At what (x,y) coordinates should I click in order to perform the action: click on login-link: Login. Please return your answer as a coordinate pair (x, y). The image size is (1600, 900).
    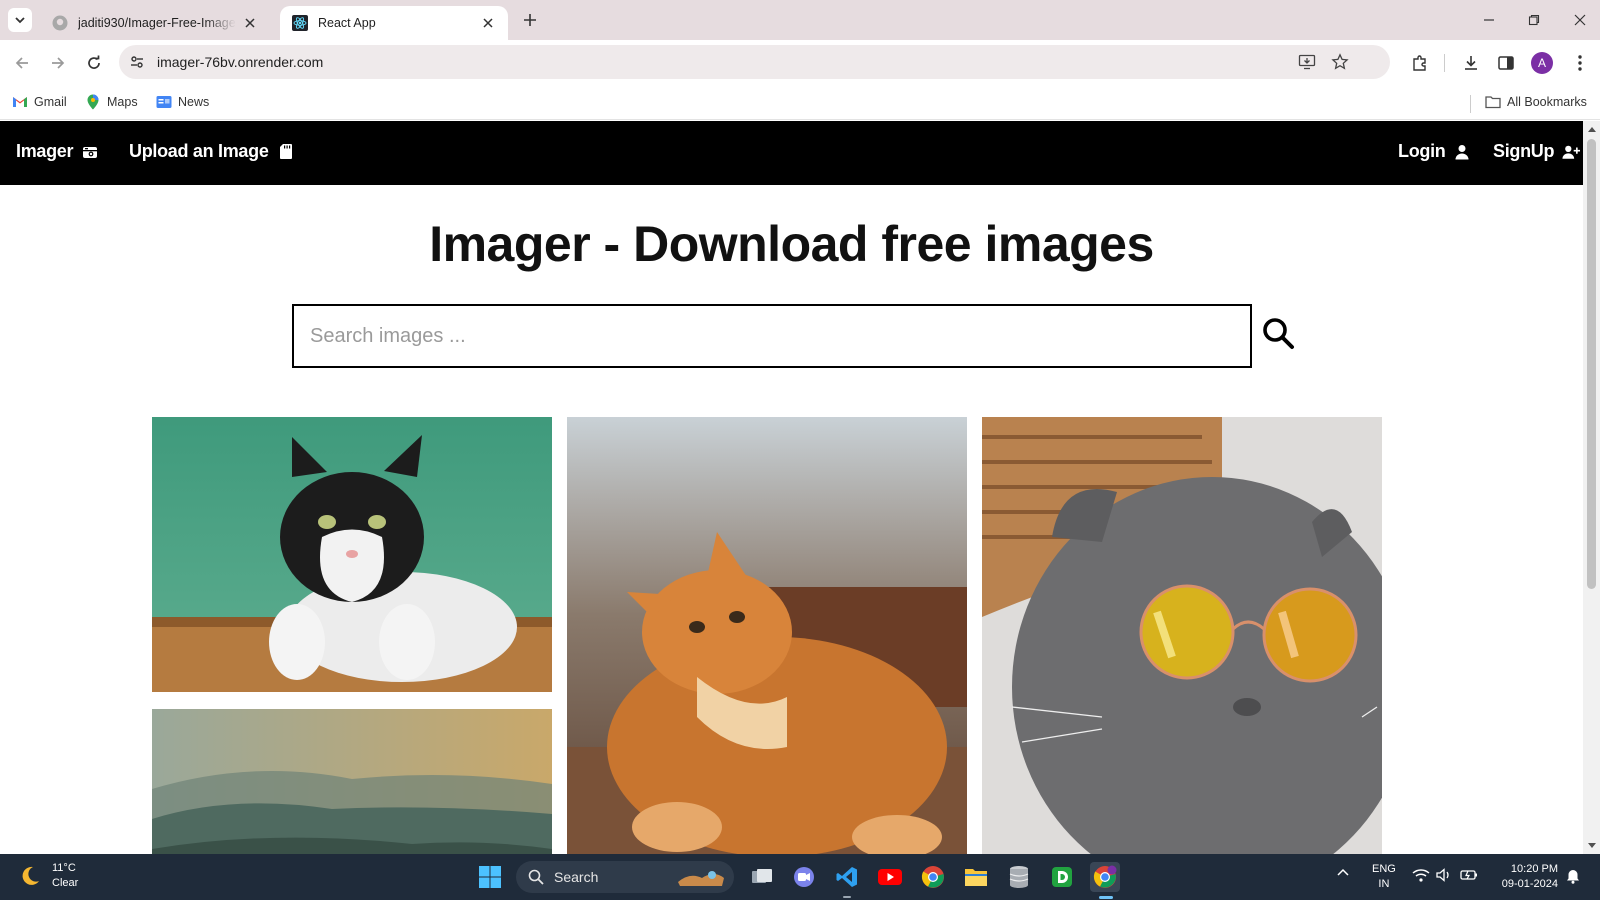
    Looking at the image, I should click on (1434, 151).